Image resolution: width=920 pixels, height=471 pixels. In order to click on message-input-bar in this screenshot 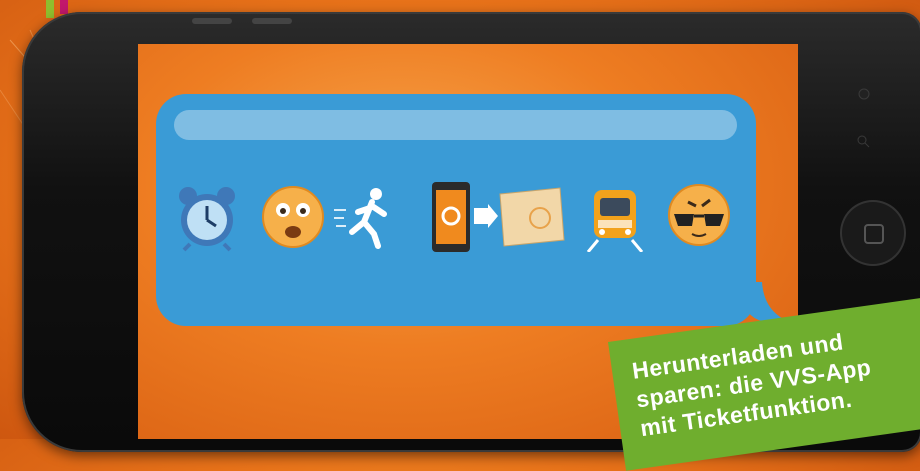, I will do `click(455, 125)`.